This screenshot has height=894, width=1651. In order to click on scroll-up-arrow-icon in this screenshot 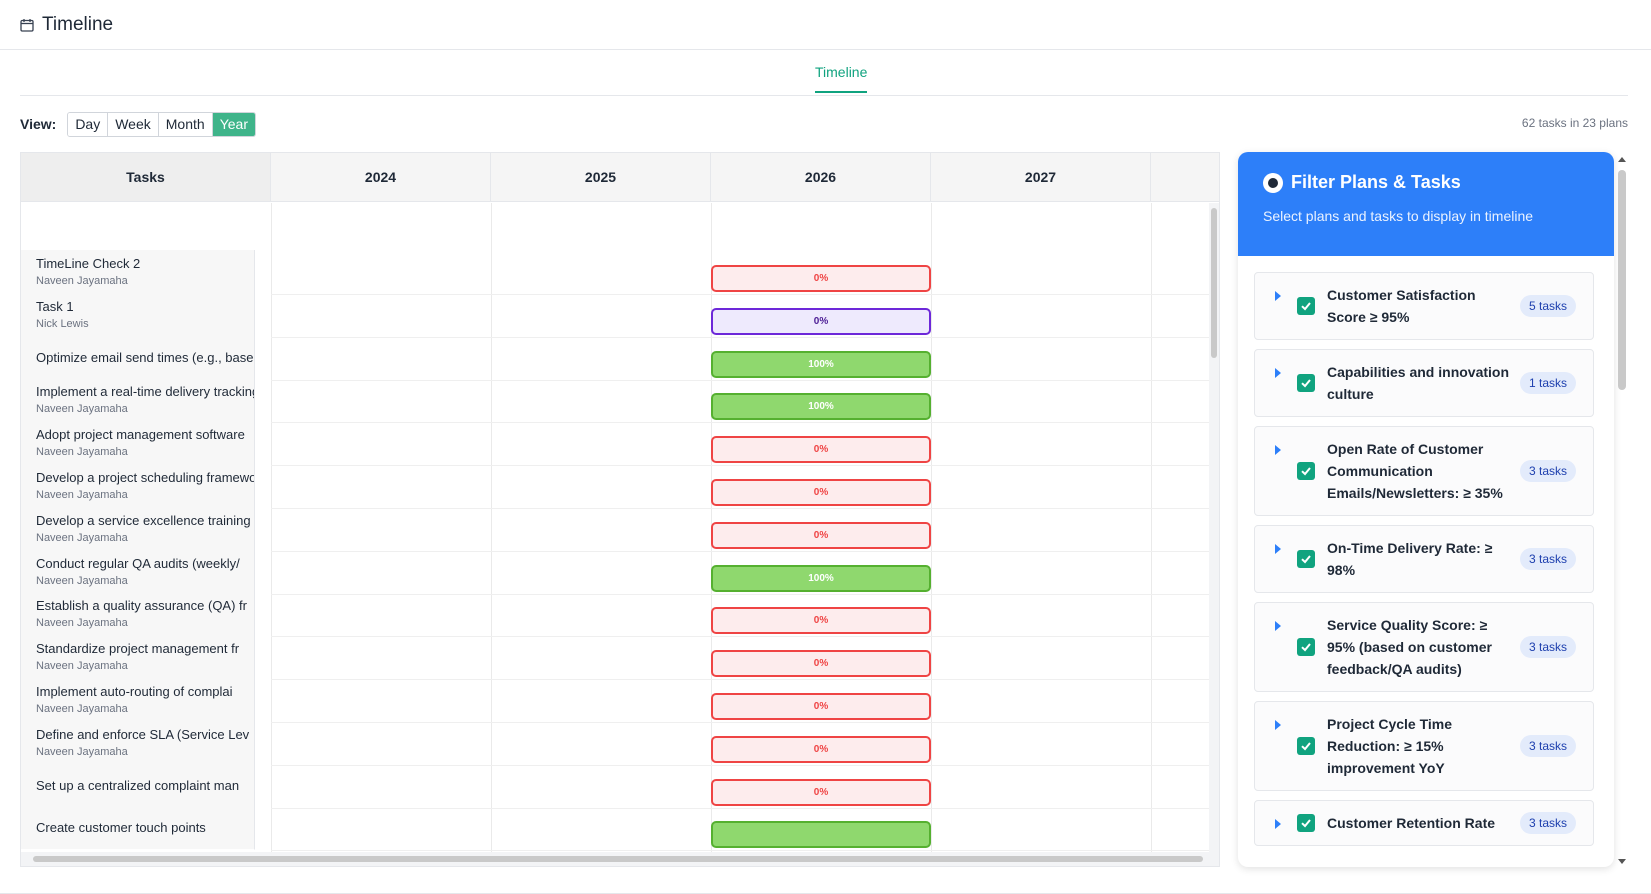, I will do `click(1622, 159)`.